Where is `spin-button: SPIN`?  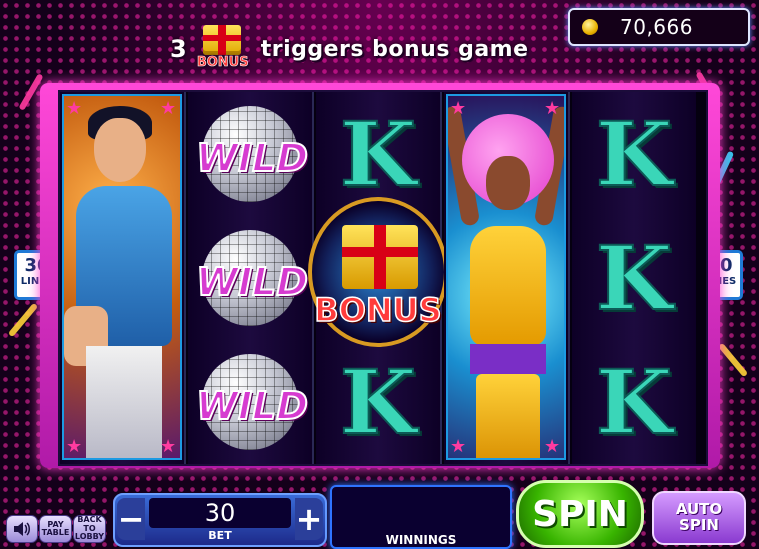
spin-button: SPIN is located at coordinates (580, 514).